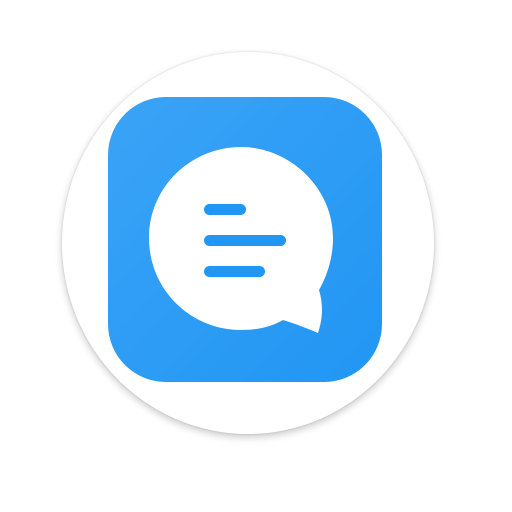 Image resolution: width=512 pixels, height=512 pixels. I want to click on message-line-medium, so click(234, 271).